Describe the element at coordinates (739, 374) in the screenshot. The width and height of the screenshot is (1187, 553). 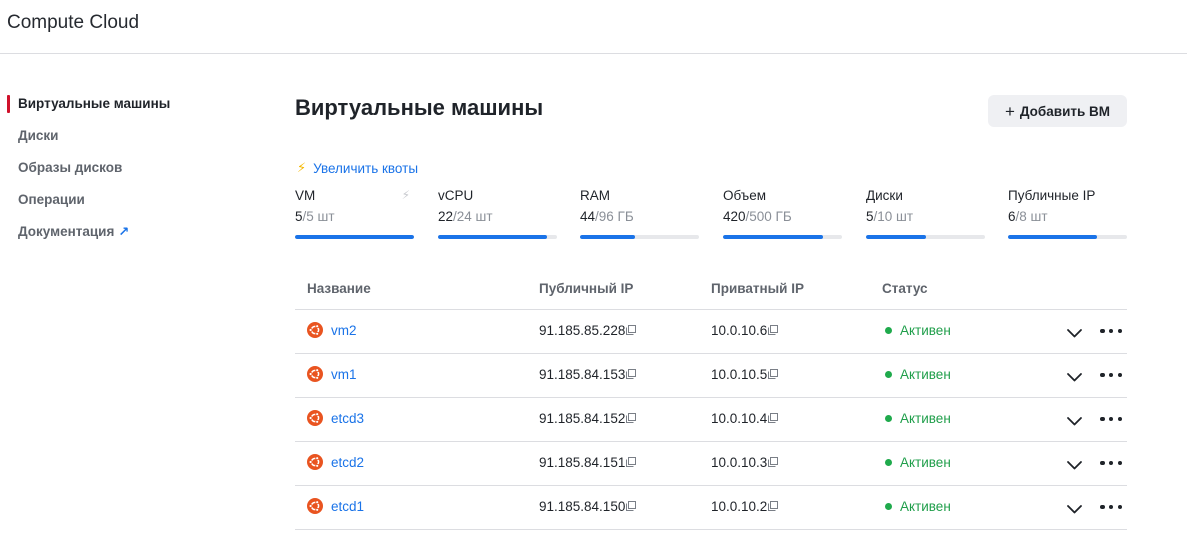
I see `private-ip-value: 10.0.10.5` at that location.